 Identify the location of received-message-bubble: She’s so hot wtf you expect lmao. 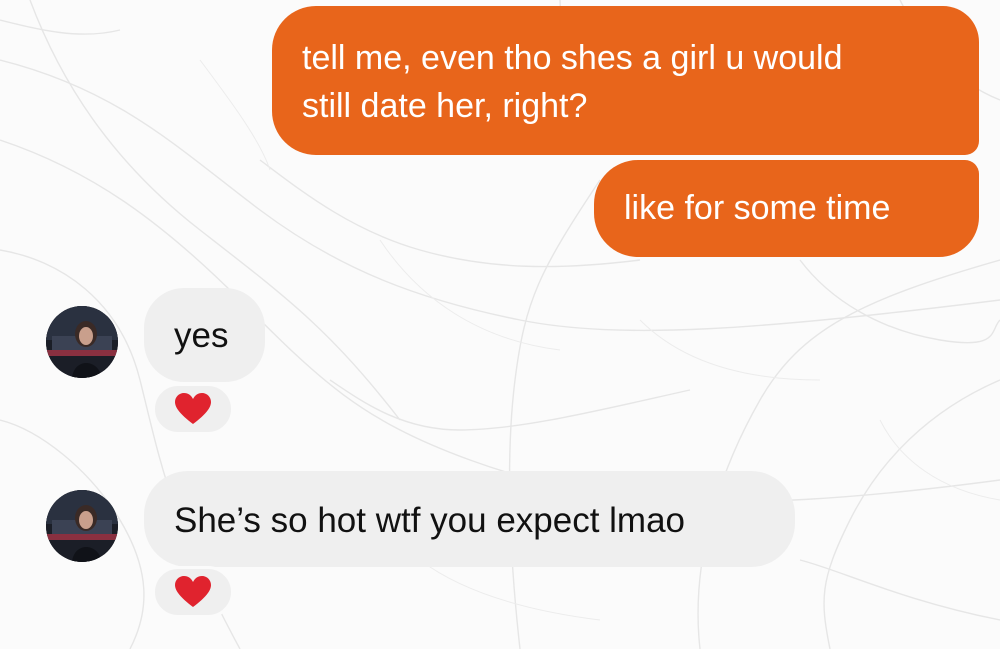
(469, 519).